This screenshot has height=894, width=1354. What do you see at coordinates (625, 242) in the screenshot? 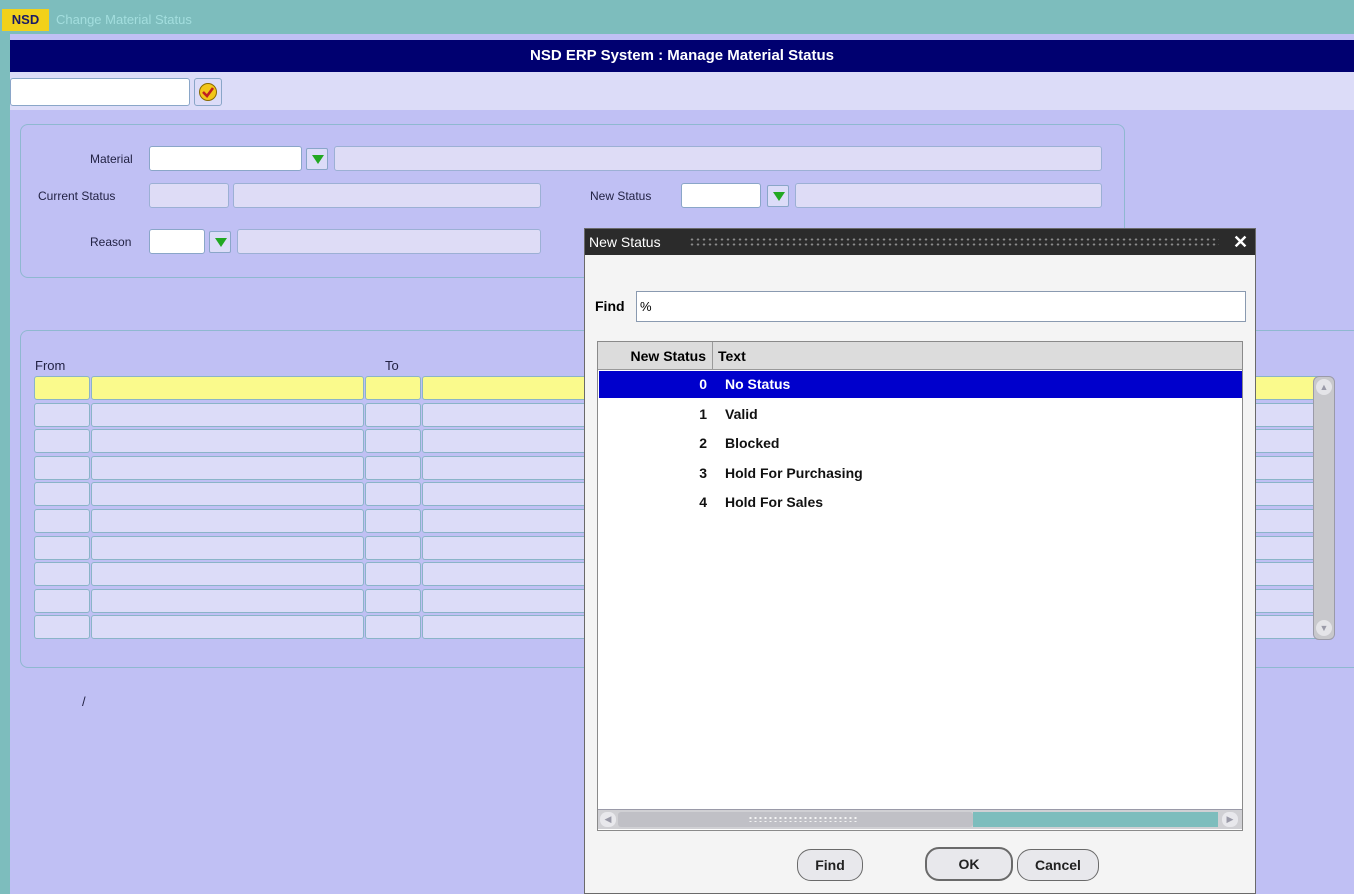
I see `dialog-title: New Status` at bounding box center [625, 242].